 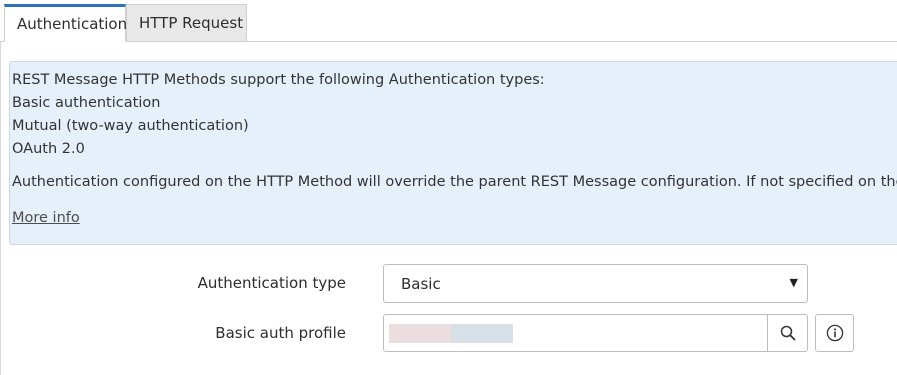 What do you see at coordinates (421, 284) in the screenshot?
I see `auth-type-value: Basic` at bounding box center [421, 284].